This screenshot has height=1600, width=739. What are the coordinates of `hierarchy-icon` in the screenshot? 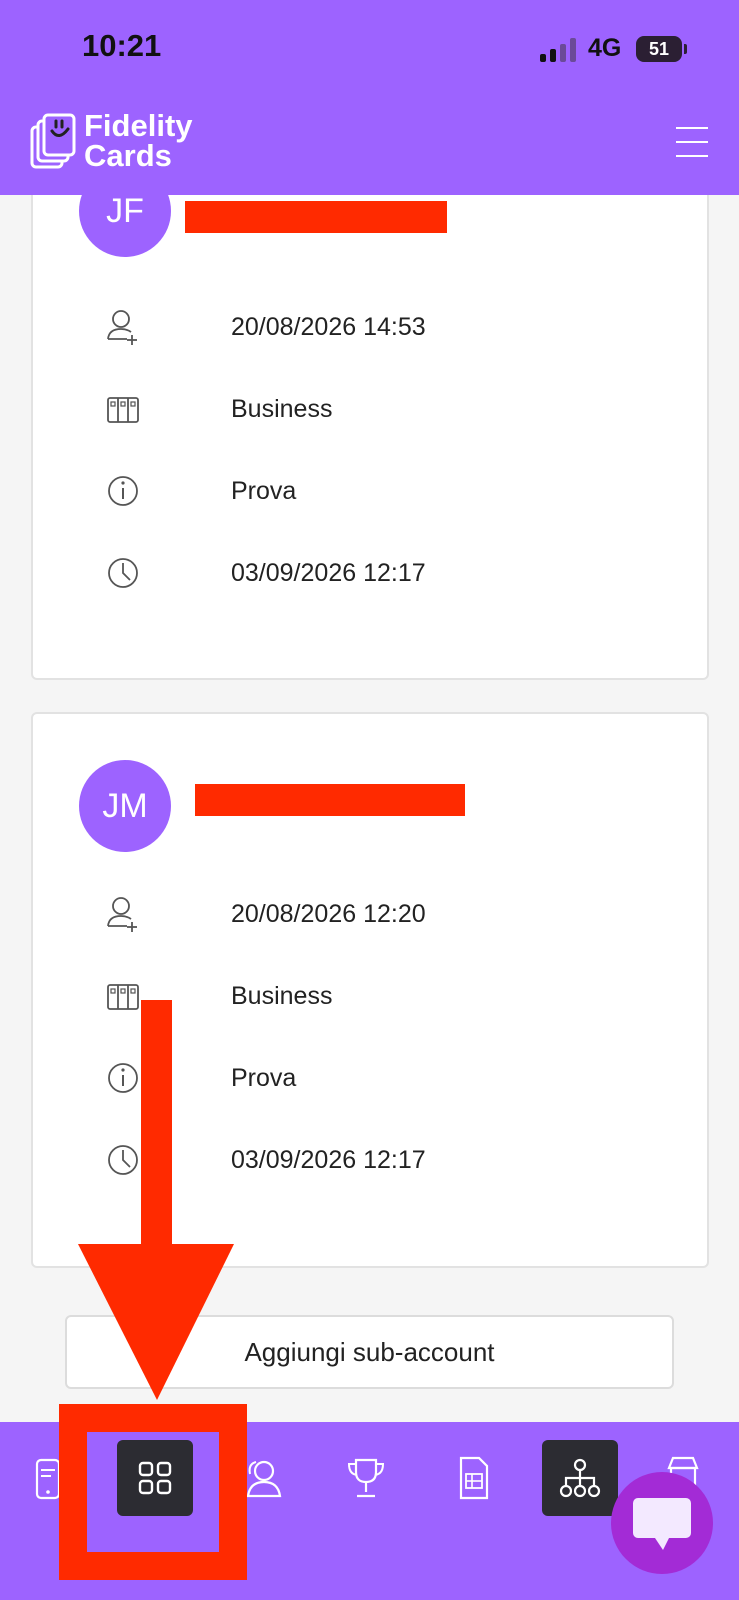 It's located at (580, 1478).